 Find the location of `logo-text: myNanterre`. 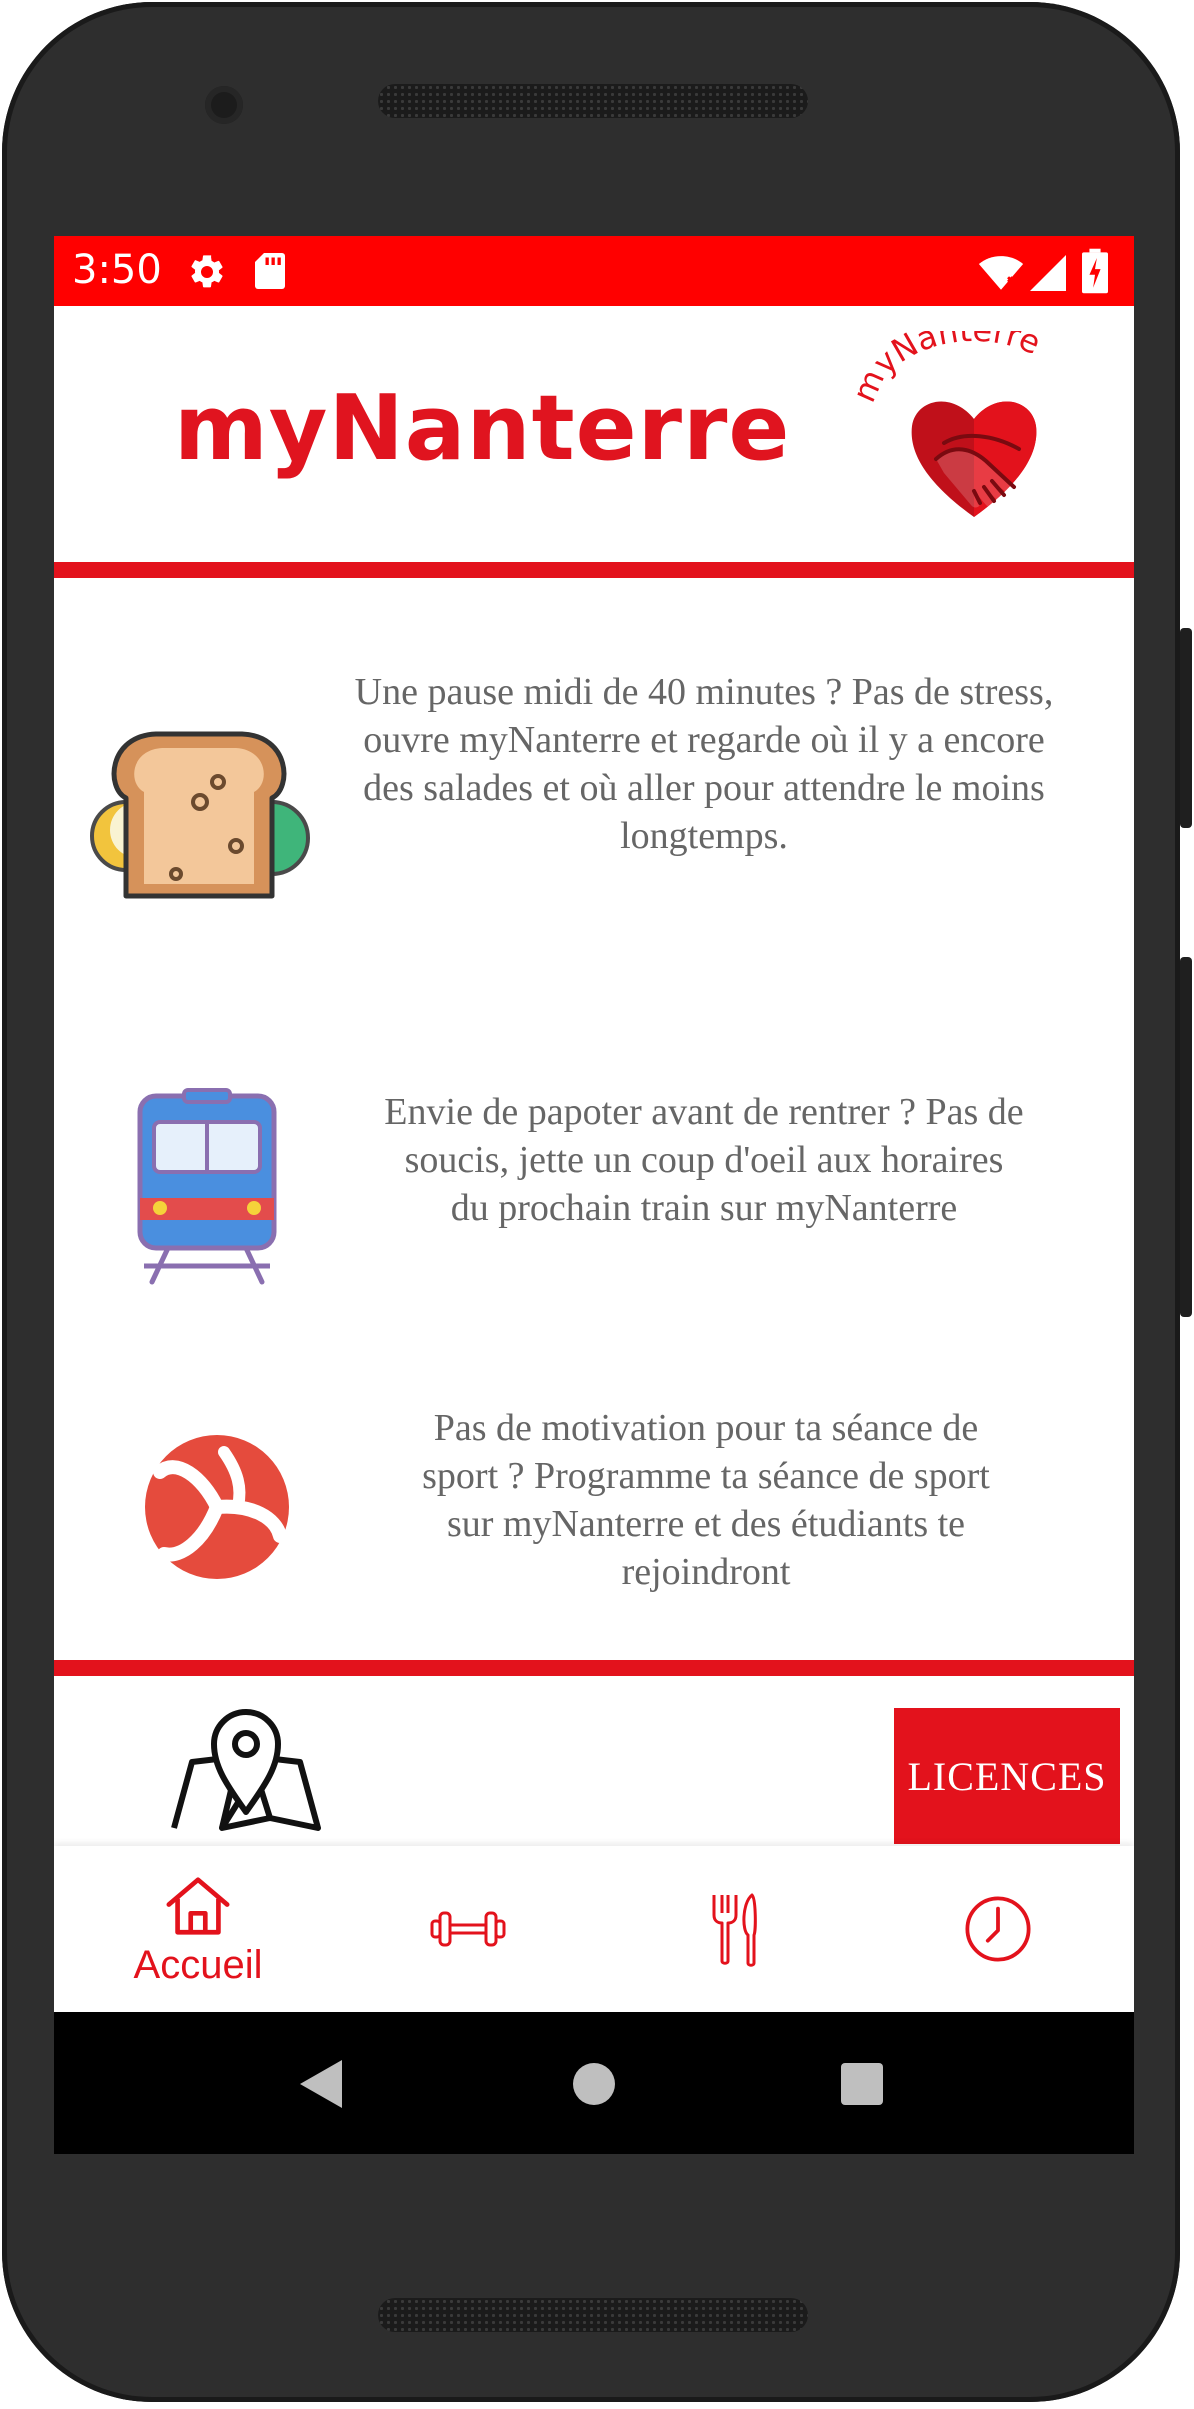

logo-text: myNanterre is located at coordinates (950, 369).